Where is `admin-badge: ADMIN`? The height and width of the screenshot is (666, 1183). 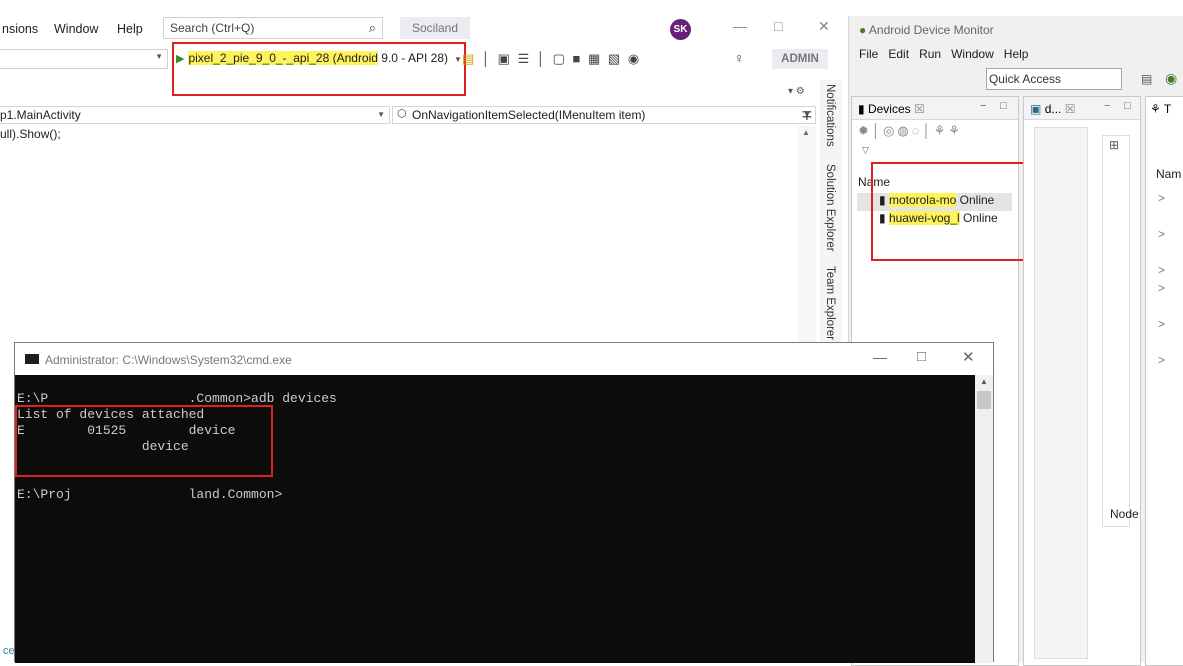
admin-badge: ADMIN is located at coordinates (800, 59).